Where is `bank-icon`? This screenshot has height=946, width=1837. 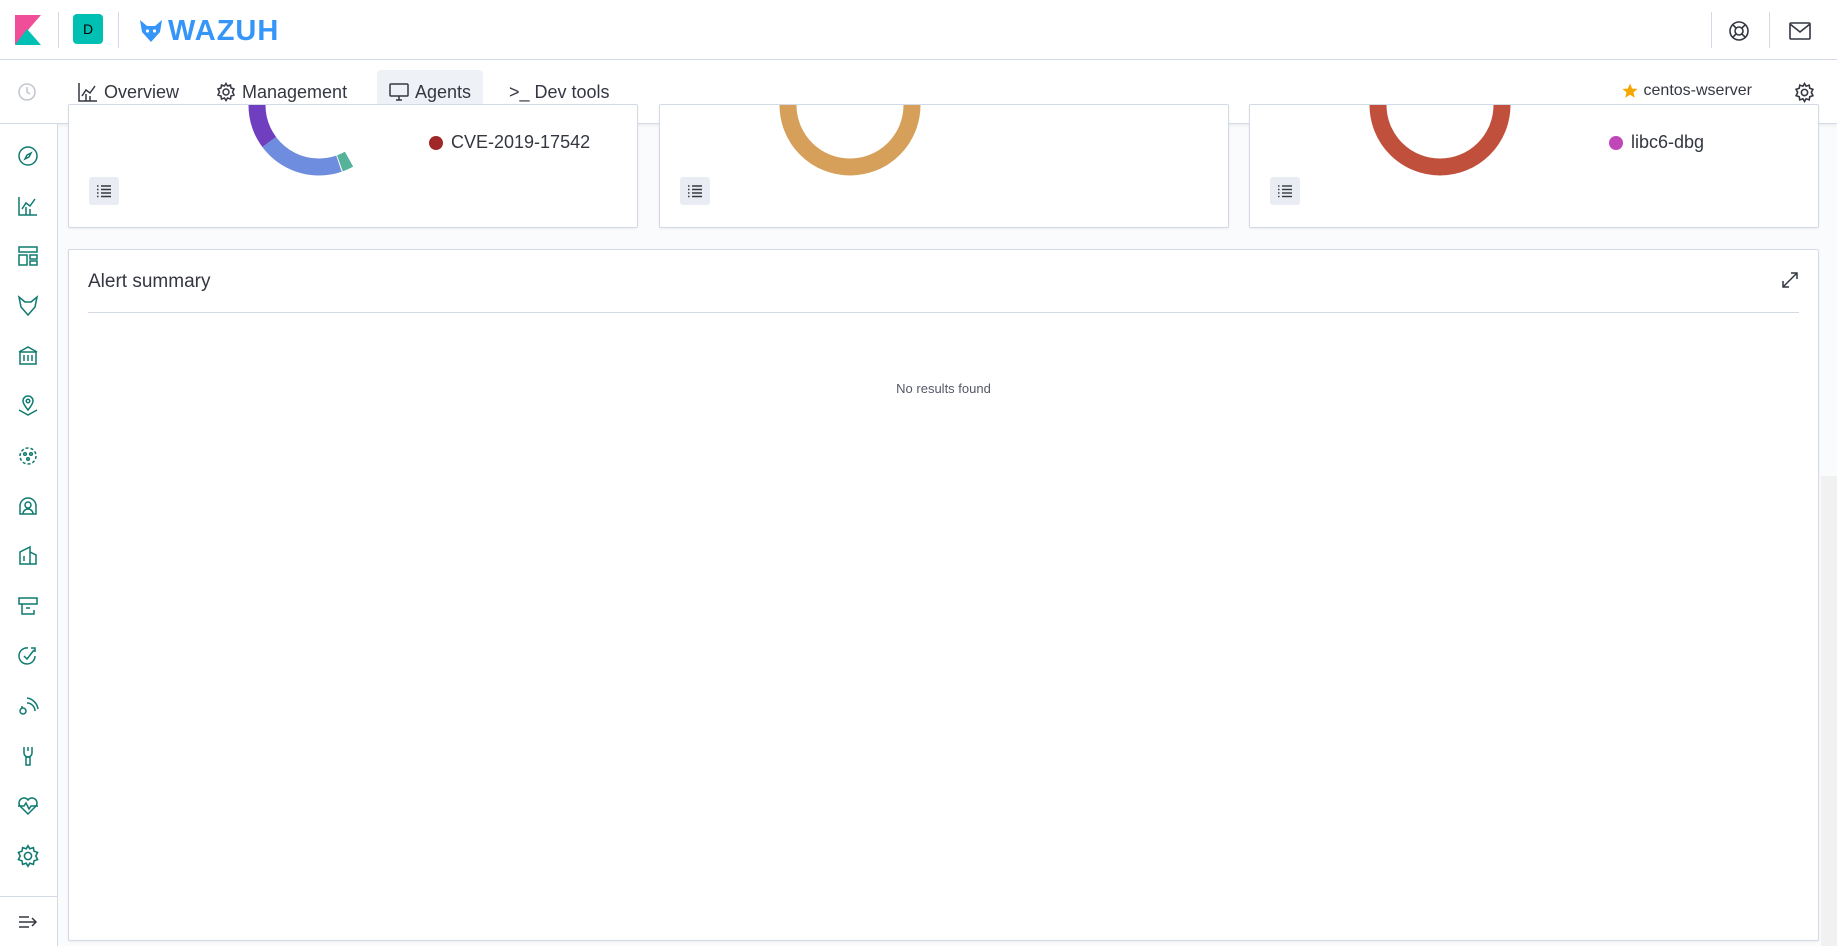 bank-icon is located at coordinates (28, 356).